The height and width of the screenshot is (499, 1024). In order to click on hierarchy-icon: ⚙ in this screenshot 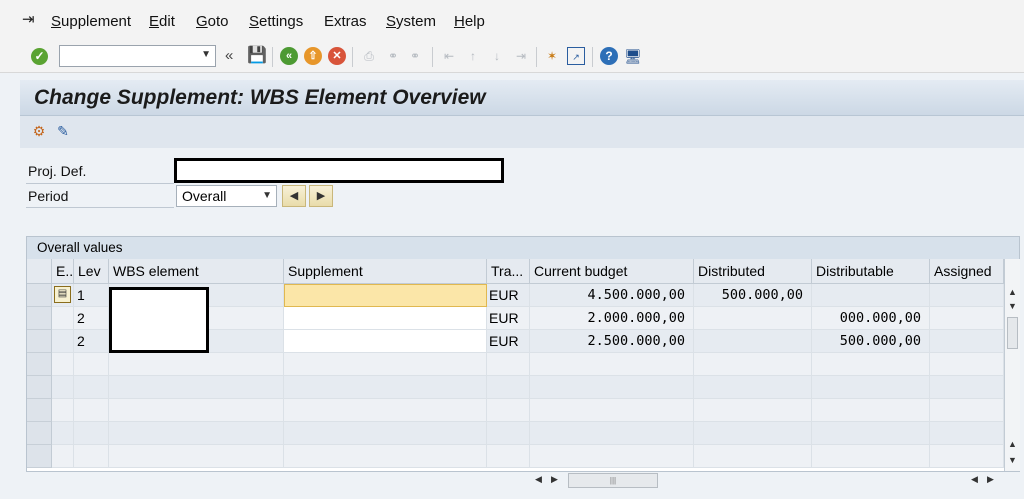, I will do `click(39, 131)`.